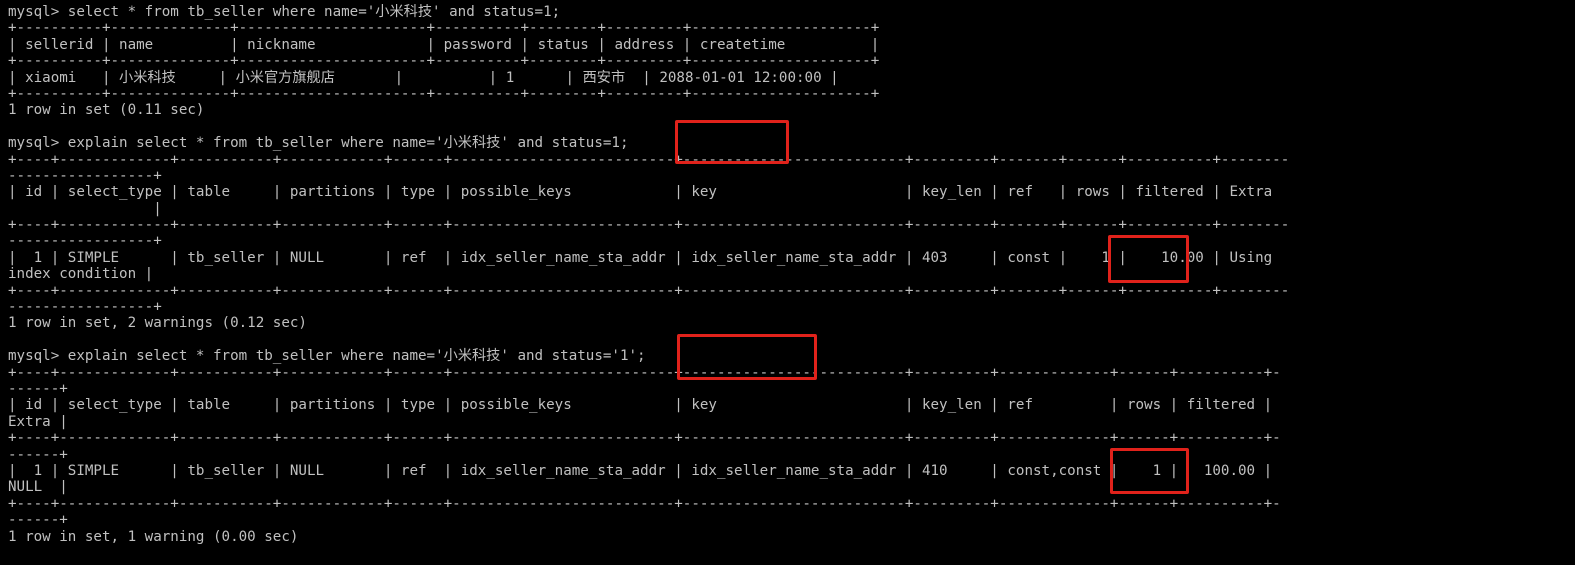 This screenshot has width=1575, height=565. What do you see at coordinates (157, 323) in the screenshot?
I see `terminal-line: 1 row in set, 2 warnings (0.12 sec)` at bounding box center [157, 323].